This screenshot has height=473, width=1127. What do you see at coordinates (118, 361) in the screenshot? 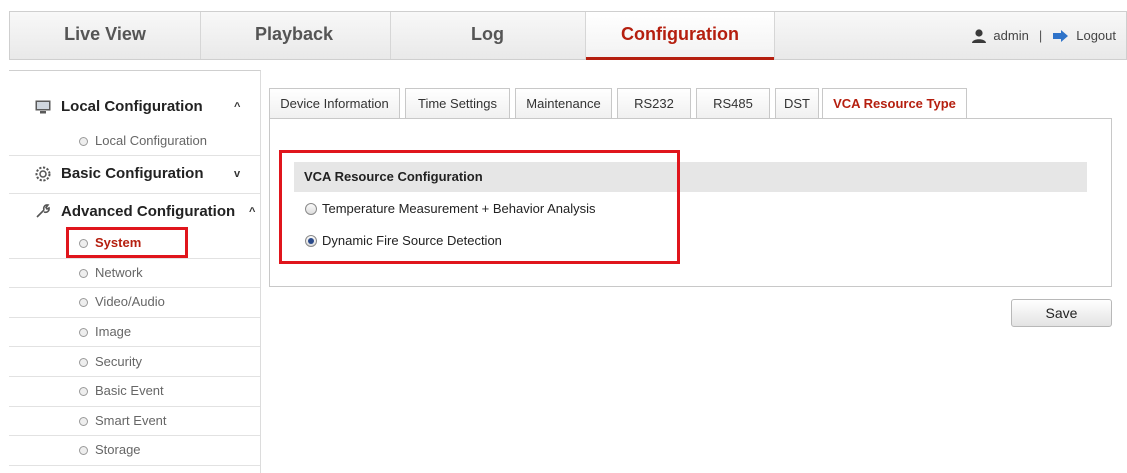
I see `sidebar-item-label: Security` at bounding box center [118, 361].